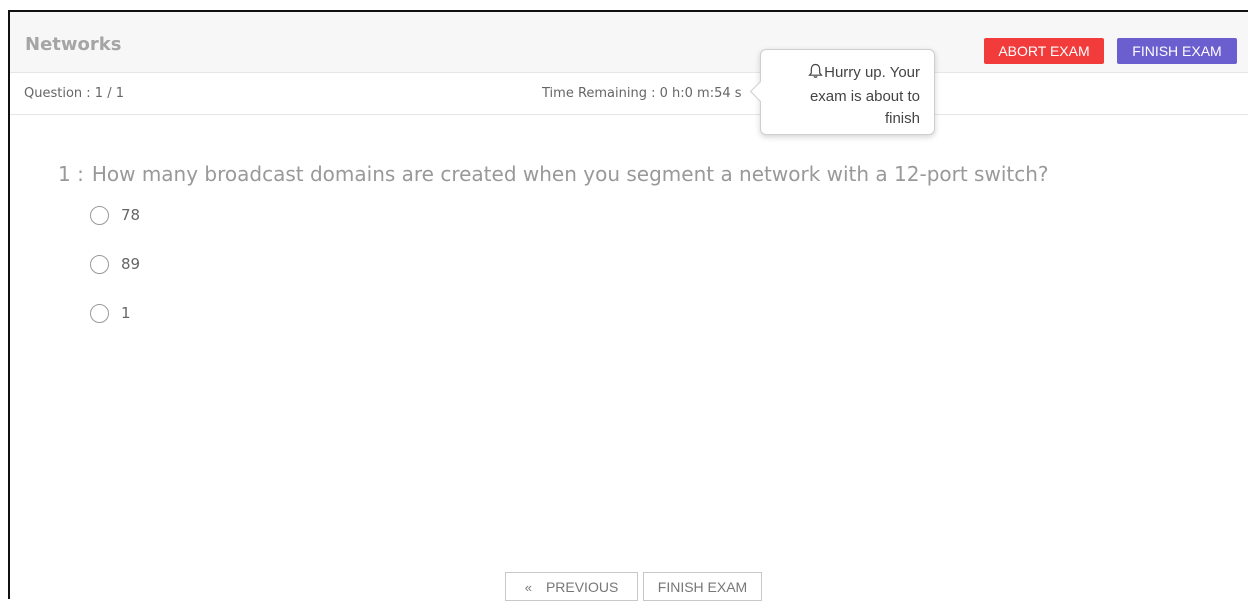 This screenshot has height=602, width=1248. I want to click on double-chevron-left-icon: «, so click(528, 587).